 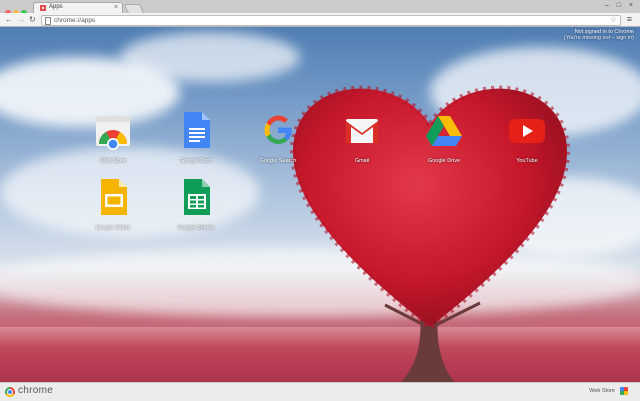 I want to click on app-youtube: YouTube, so click(x=527, y=137).